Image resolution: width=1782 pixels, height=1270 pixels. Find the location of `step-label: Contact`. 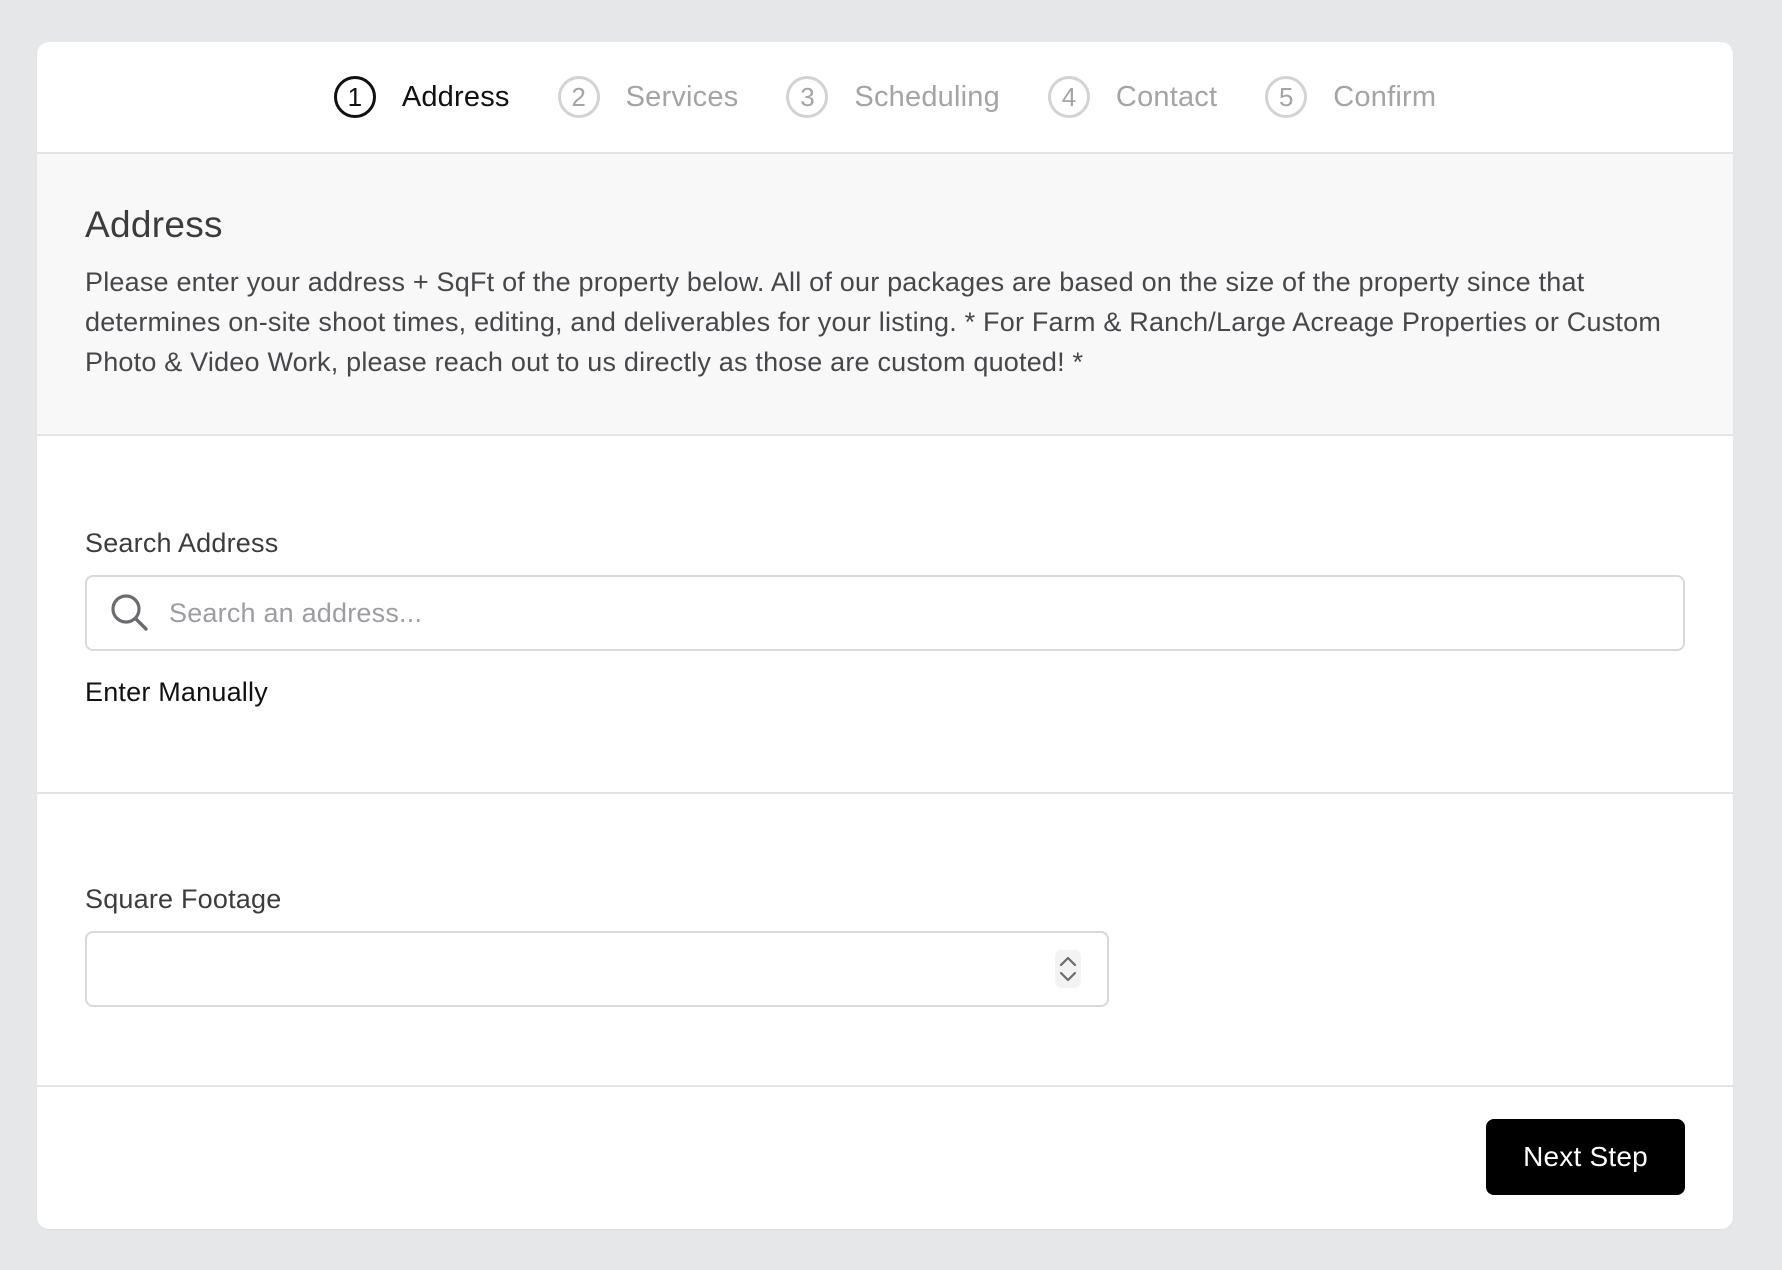

step-label: Contact is located at coordinates (1166, 96).